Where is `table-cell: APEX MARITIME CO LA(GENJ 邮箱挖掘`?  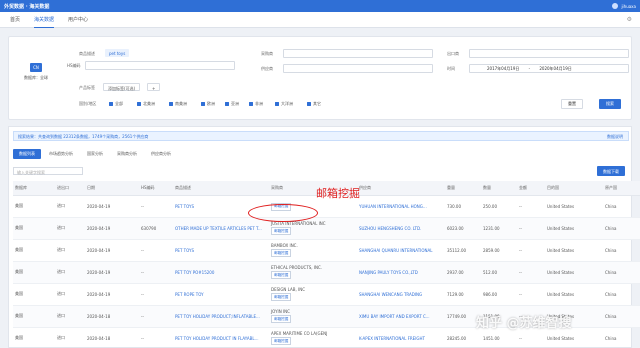 table-cell: APEX MARITIME CO LA(GENJ 邮箱挖掘 is located at coordinates (313, 337).